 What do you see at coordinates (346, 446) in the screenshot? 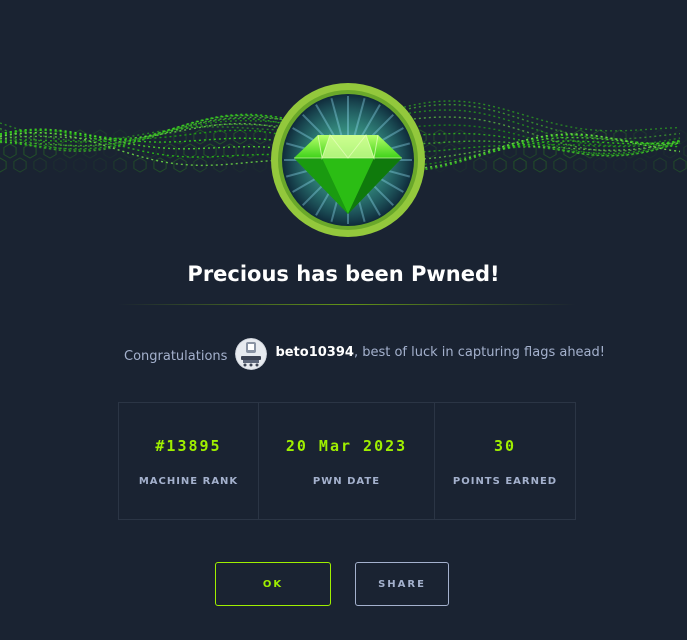
I see `pwn-date-value: 20 Mar 2023` at bounding box center [346, 446].